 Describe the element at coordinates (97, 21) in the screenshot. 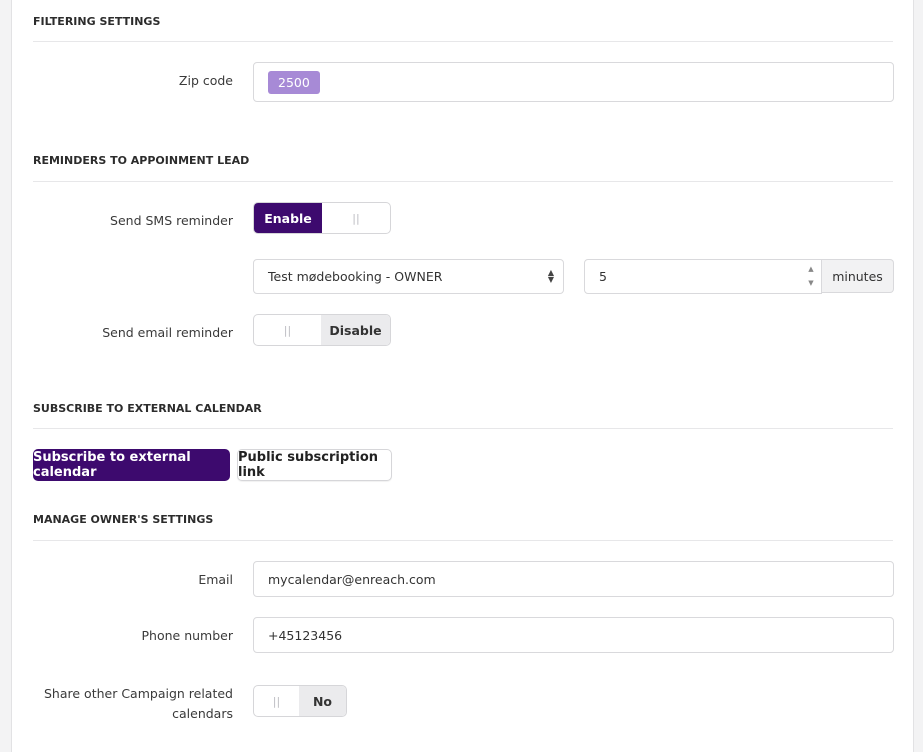

I see `section-title-filtering: FILTERING SETTINGS` at that location.